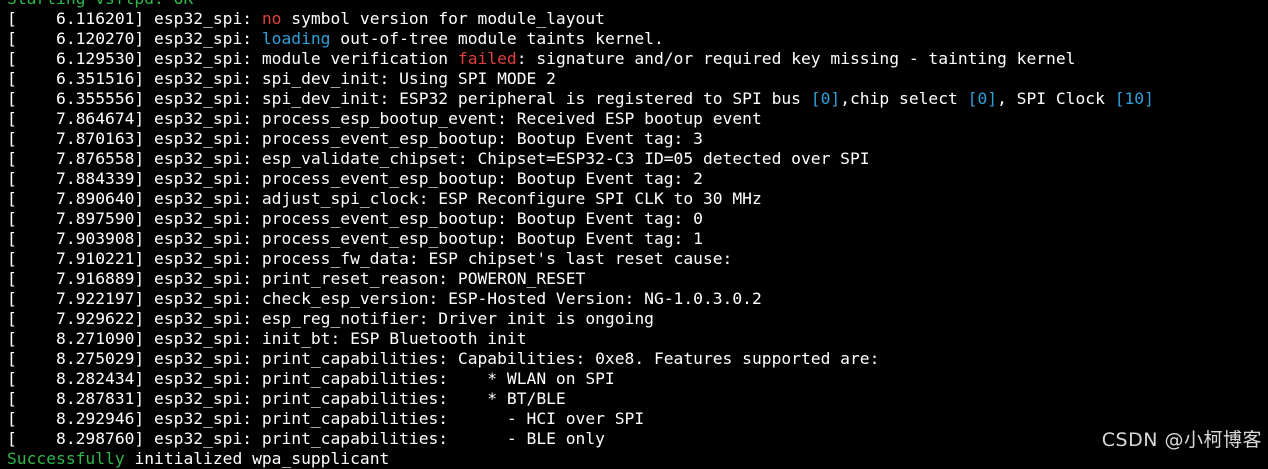 The image size is (1268, 469). I want to click on terminal-text-segment: Starting vsftpd:, so click(90, 4).